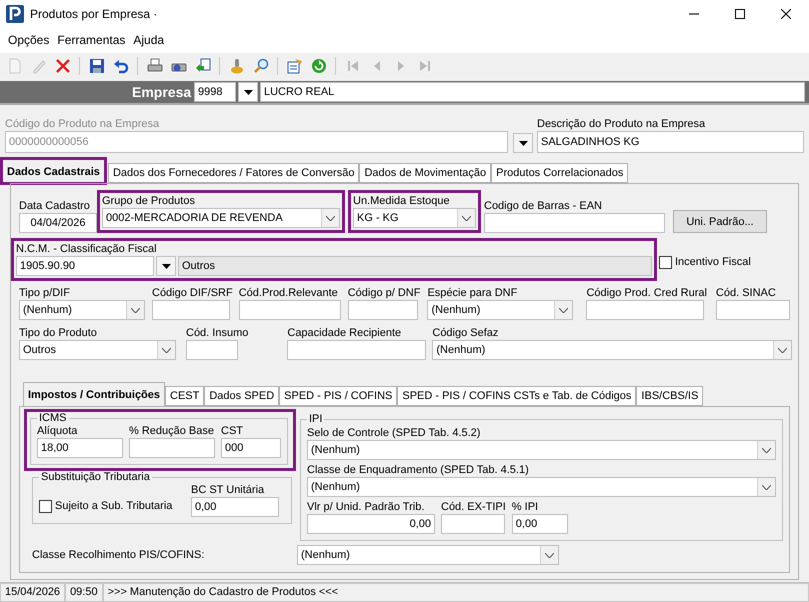  I want to click on tab: Dados de Movimentação, so click(425, 173).